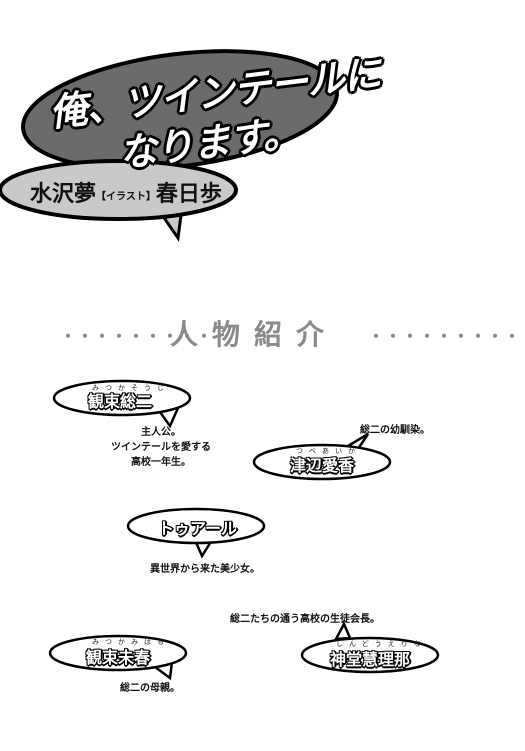 The image size is (525, 751). What do you see at coordinates (305, 619) in the screenshot?
I see `character-desc-erina: 総二たちの通う高校の生徒会長。` at bounding box center [305, 619].